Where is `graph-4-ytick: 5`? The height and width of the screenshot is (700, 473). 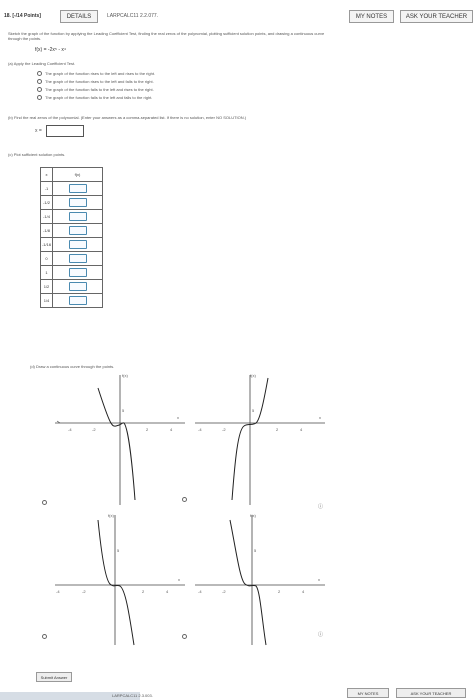 graph-4-ytick: 5 is located at coordinates (255, 550).